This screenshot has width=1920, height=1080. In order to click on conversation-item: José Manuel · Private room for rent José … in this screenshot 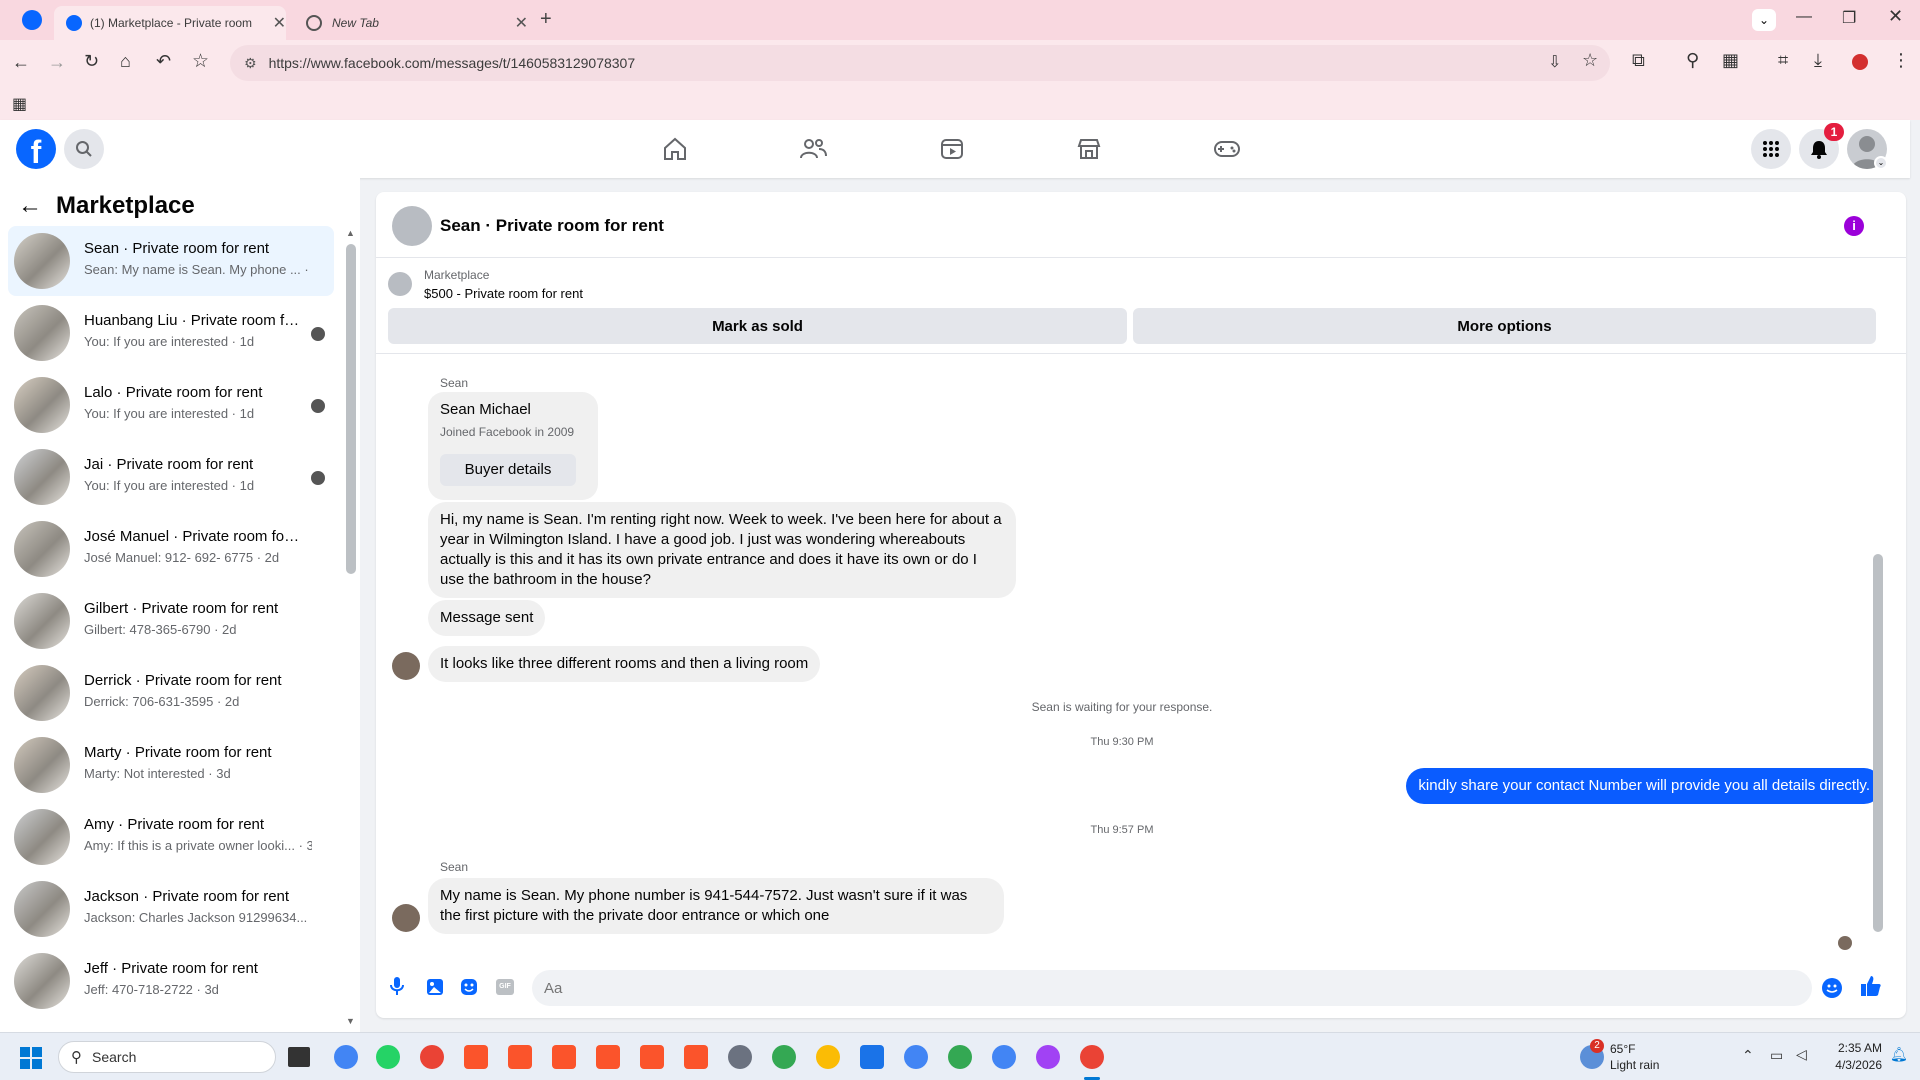, I will do `click(171, 549)`.